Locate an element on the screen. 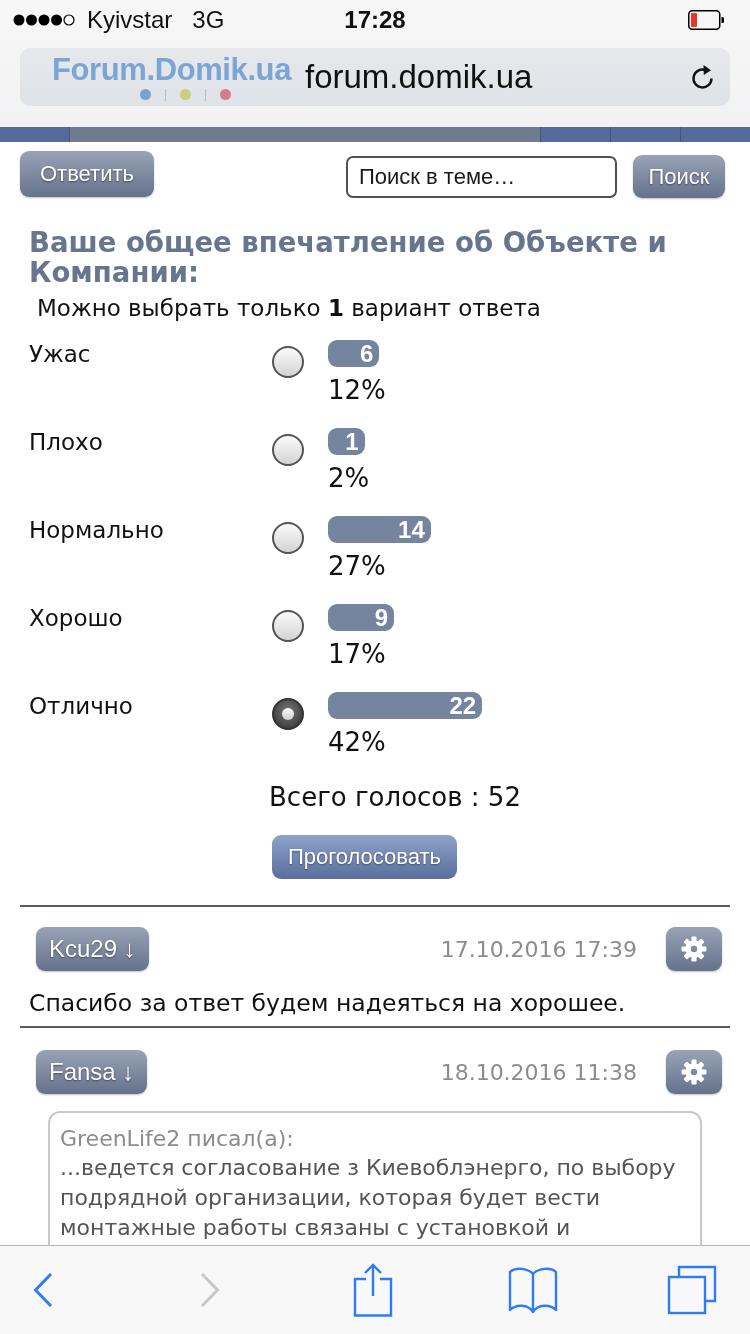 This screenshot has width=750, height=1334. author-button: Kcu29 ↓ is located at coordinates (92, 949).